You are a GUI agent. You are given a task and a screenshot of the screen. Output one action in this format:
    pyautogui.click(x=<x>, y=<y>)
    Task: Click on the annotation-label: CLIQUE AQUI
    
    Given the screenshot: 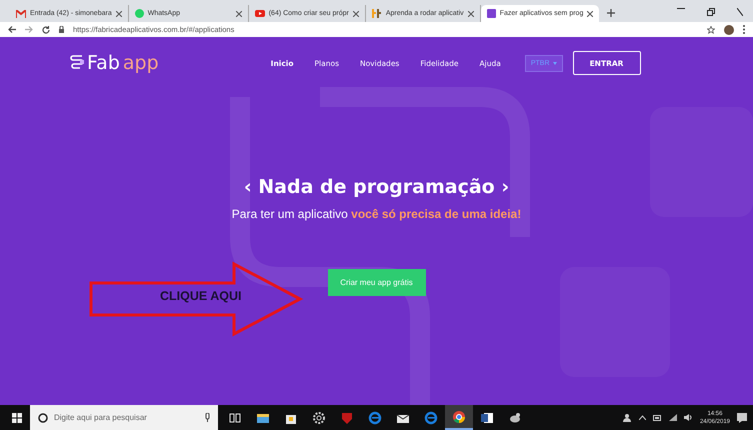 What is the action you would take?
    pyautogui.click(x=201, y=296)
    